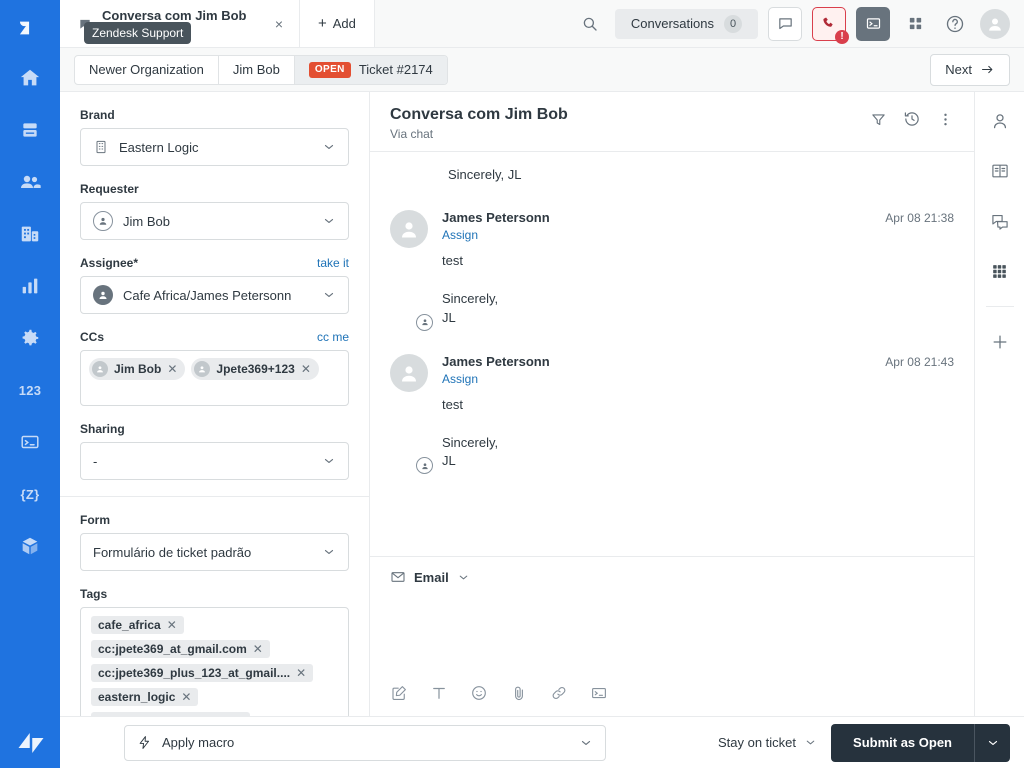  I want to click on submit-options-button, so click(992, 742).